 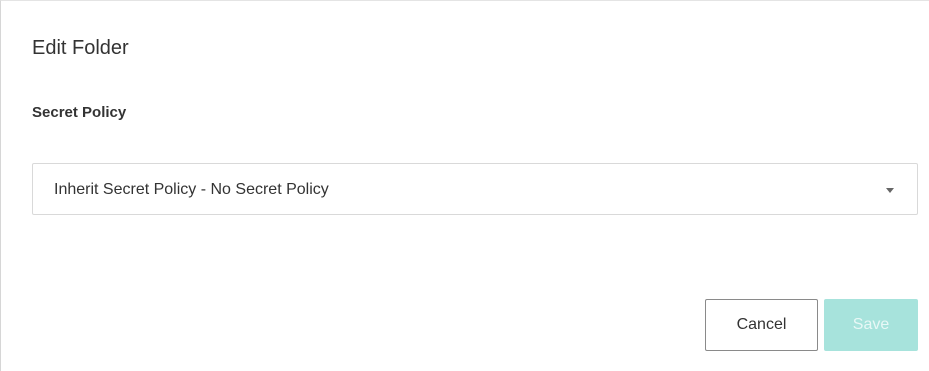 What do you see at coordinates (475, 189) in the screenshot?
I see `secret-policy-select: Inherit Secret Policy - No Secret Policy` at bounding box center [475, 189].